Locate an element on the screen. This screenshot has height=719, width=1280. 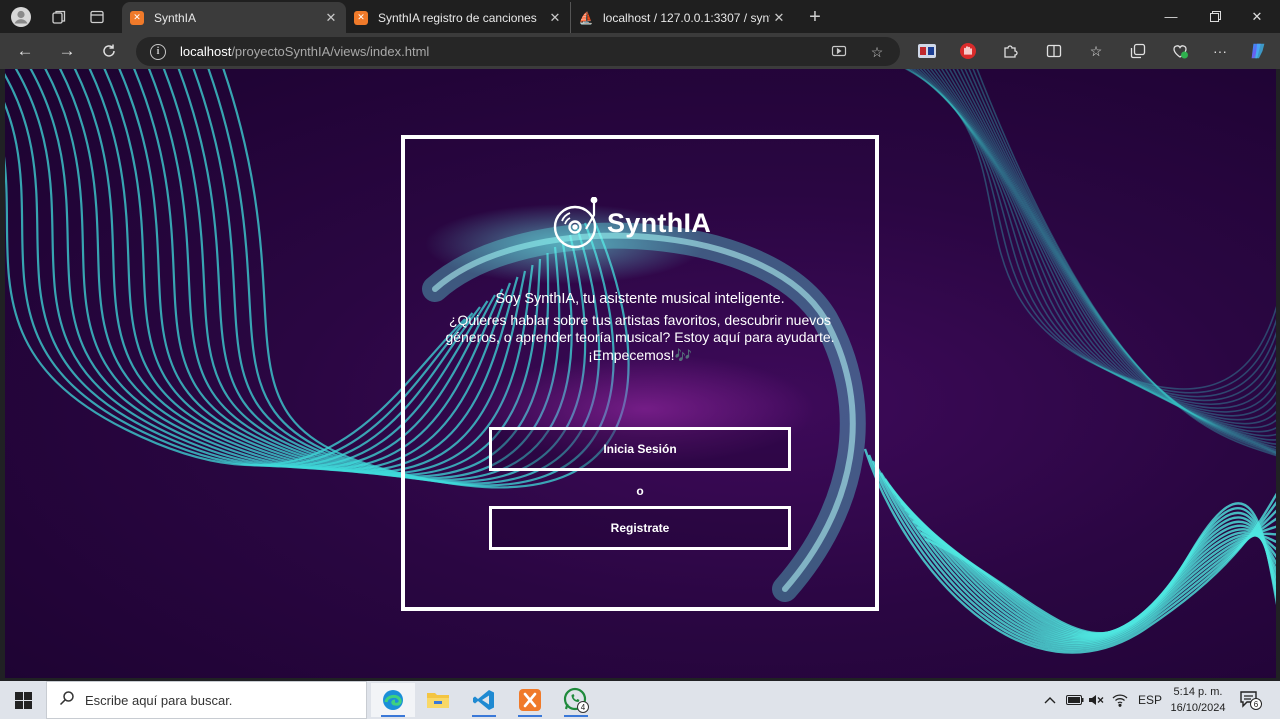
brand-logo: SynthIA is located at coordinates (632, 223).